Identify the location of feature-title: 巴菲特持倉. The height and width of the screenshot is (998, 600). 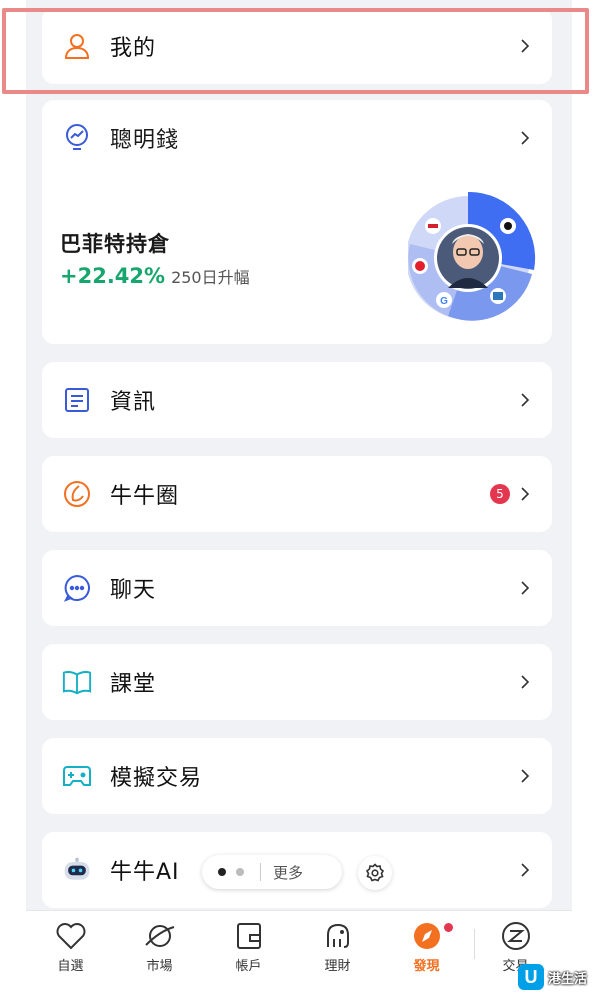
(115, 244).